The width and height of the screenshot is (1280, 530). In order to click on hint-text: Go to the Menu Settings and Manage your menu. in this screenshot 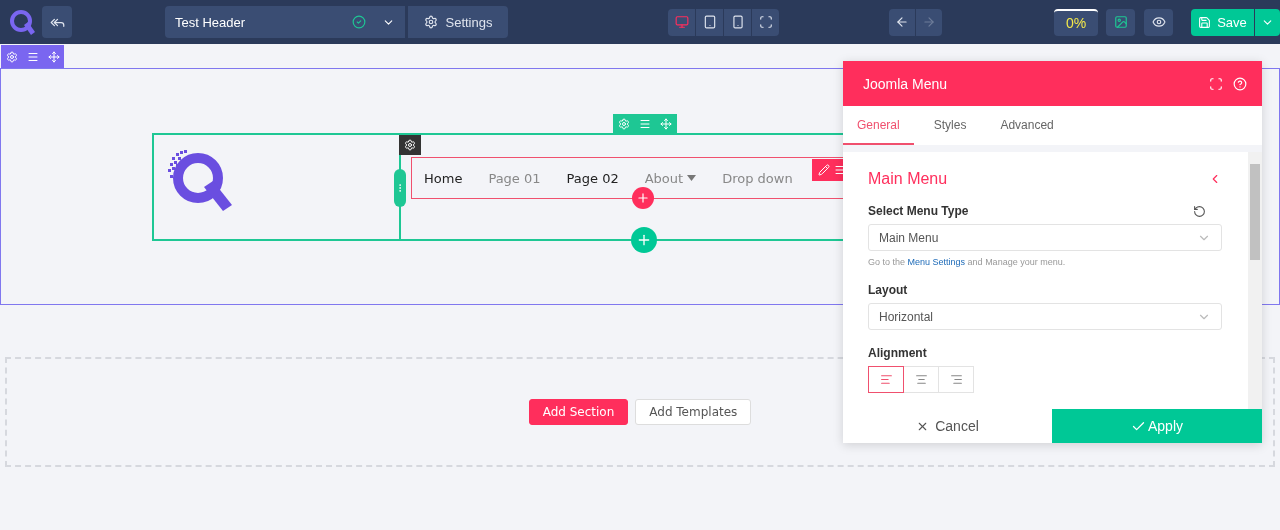, I will do `click(967, 262)`.